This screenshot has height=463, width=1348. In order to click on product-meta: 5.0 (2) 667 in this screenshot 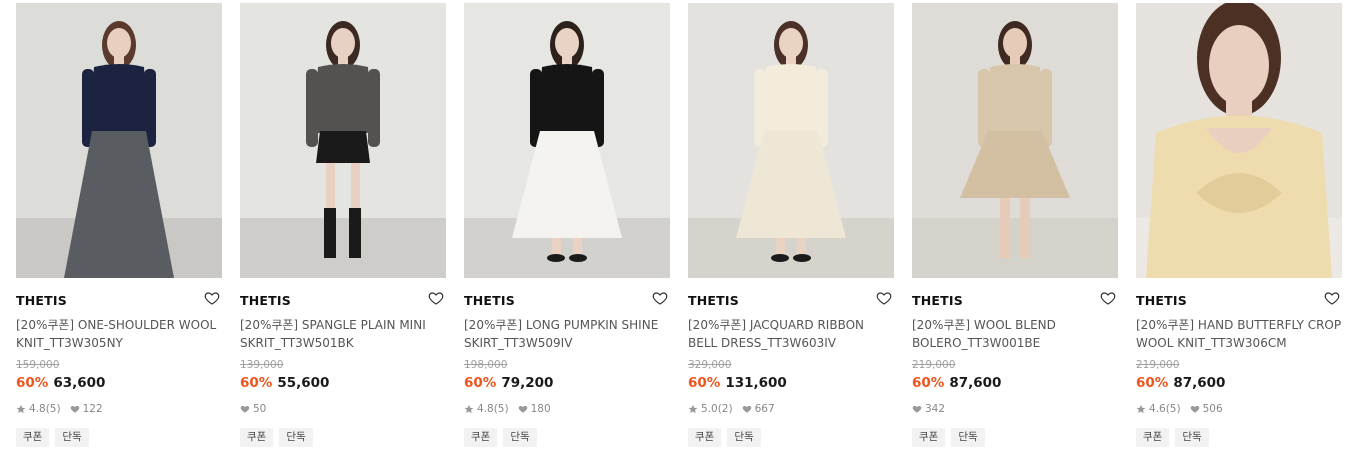, I will do `click(731, 409)`.